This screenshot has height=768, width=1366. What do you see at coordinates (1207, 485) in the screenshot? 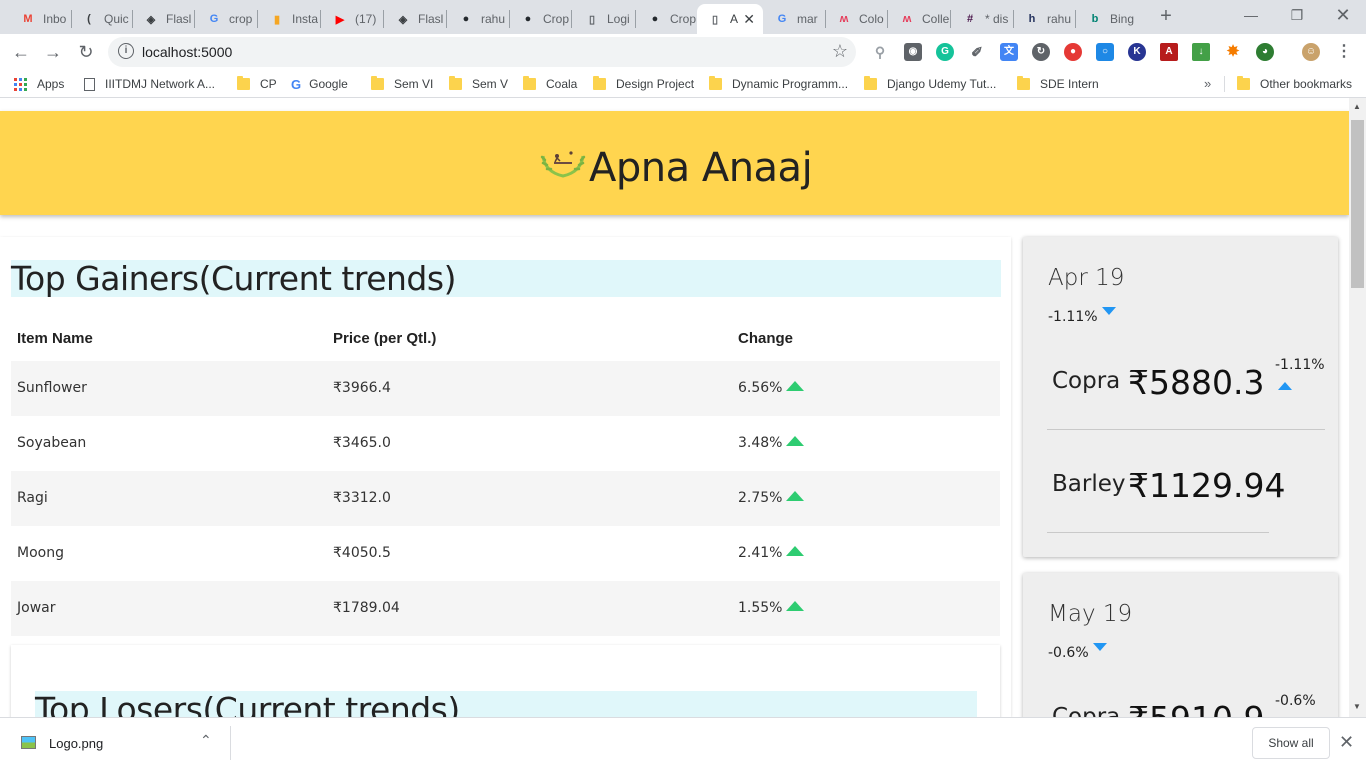
I see `crop-price: ₹1129.94` at bounding box center [1207, 485].